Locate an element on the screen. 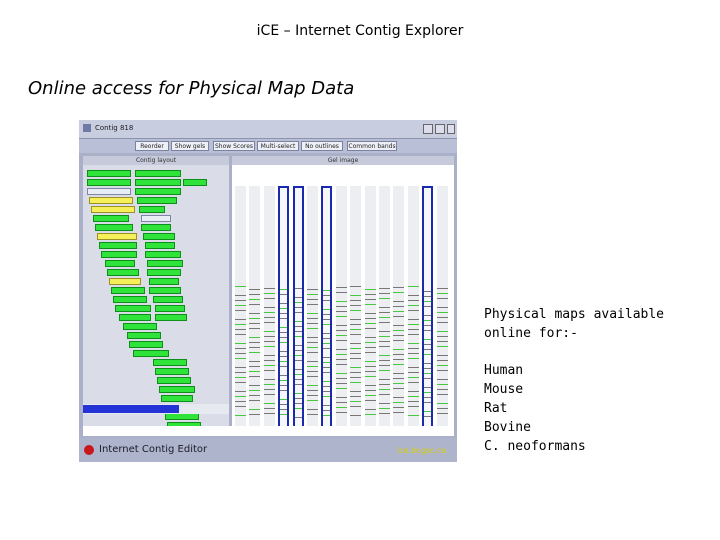  common-bands-button: Common bands is located at coordinates (372, 146).